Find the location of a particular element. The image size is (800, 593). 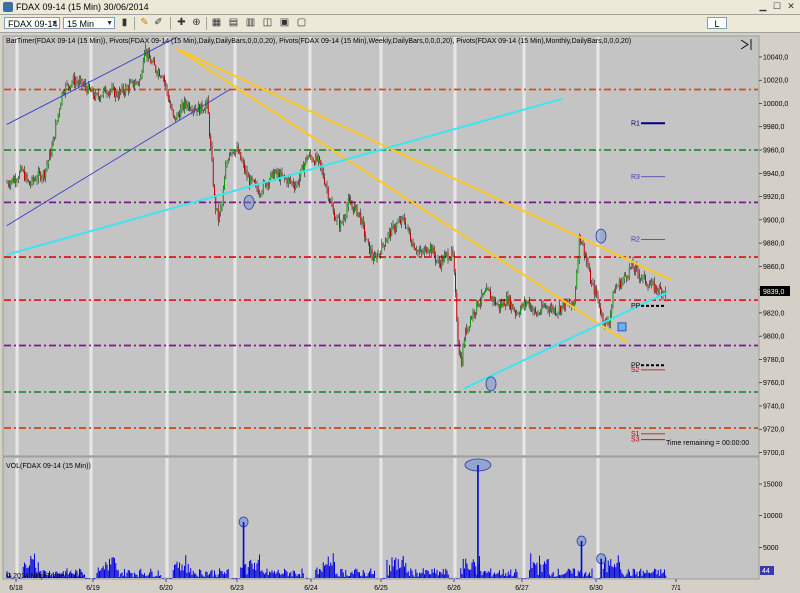

toolbar-divider is located at coordinates (134, 23).